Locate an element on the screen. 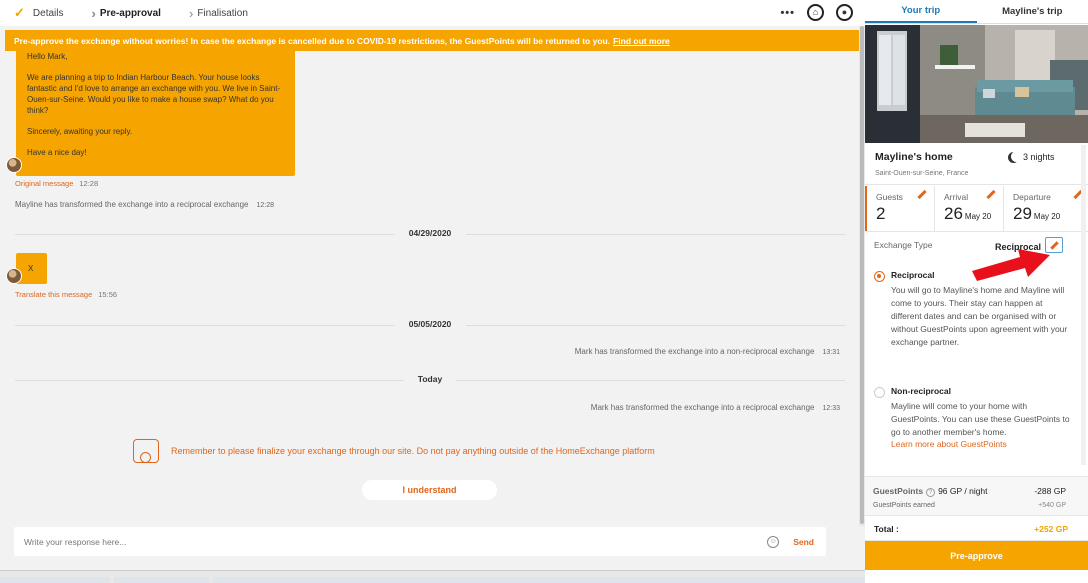  secure-payment-icon is located at coordinates (146, 451).